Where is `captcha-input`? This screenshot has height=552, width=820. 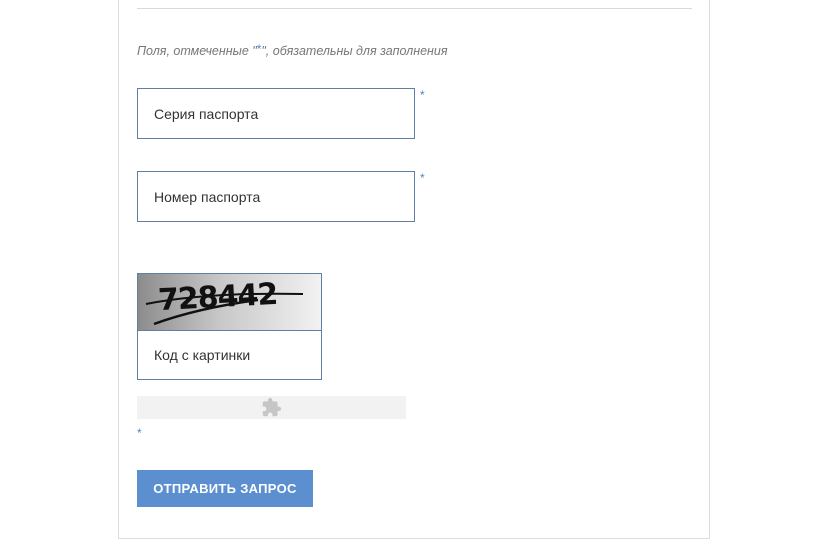 captcha-input is located at coordinates (229, 355).